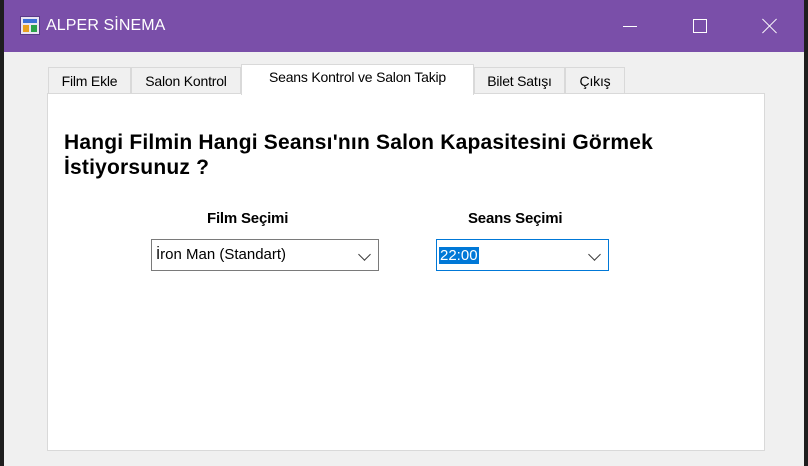 This screenshot has width=808, height=466. I want to click on tab-cikis: Çıkış, so click(595, 80).